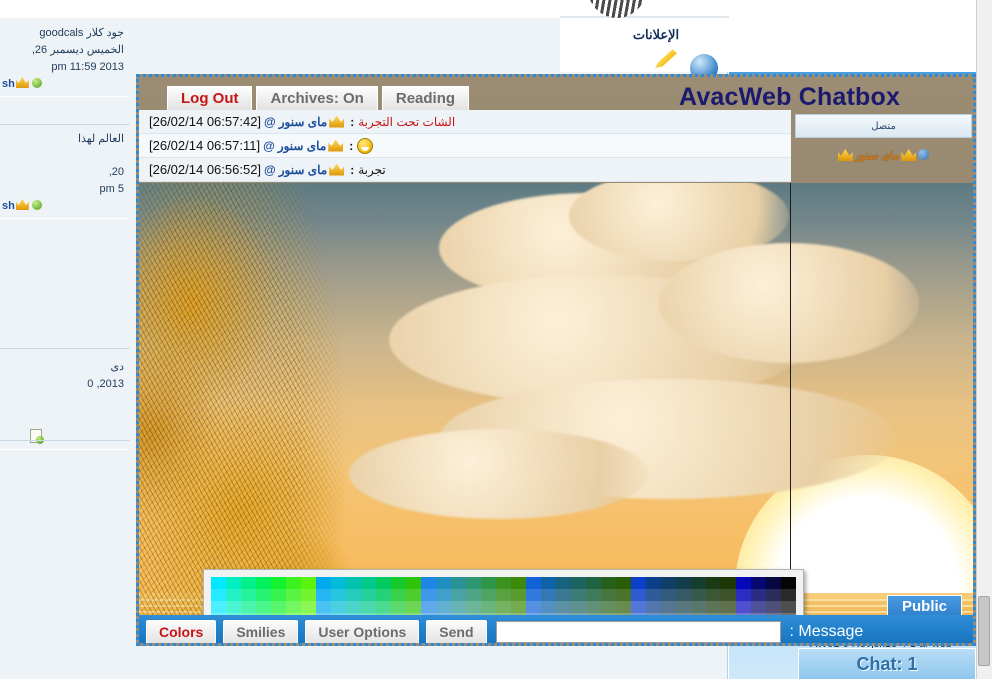 This screenshot has width=992, height=679. I want to click on send-button: Send, so click(456, 631).